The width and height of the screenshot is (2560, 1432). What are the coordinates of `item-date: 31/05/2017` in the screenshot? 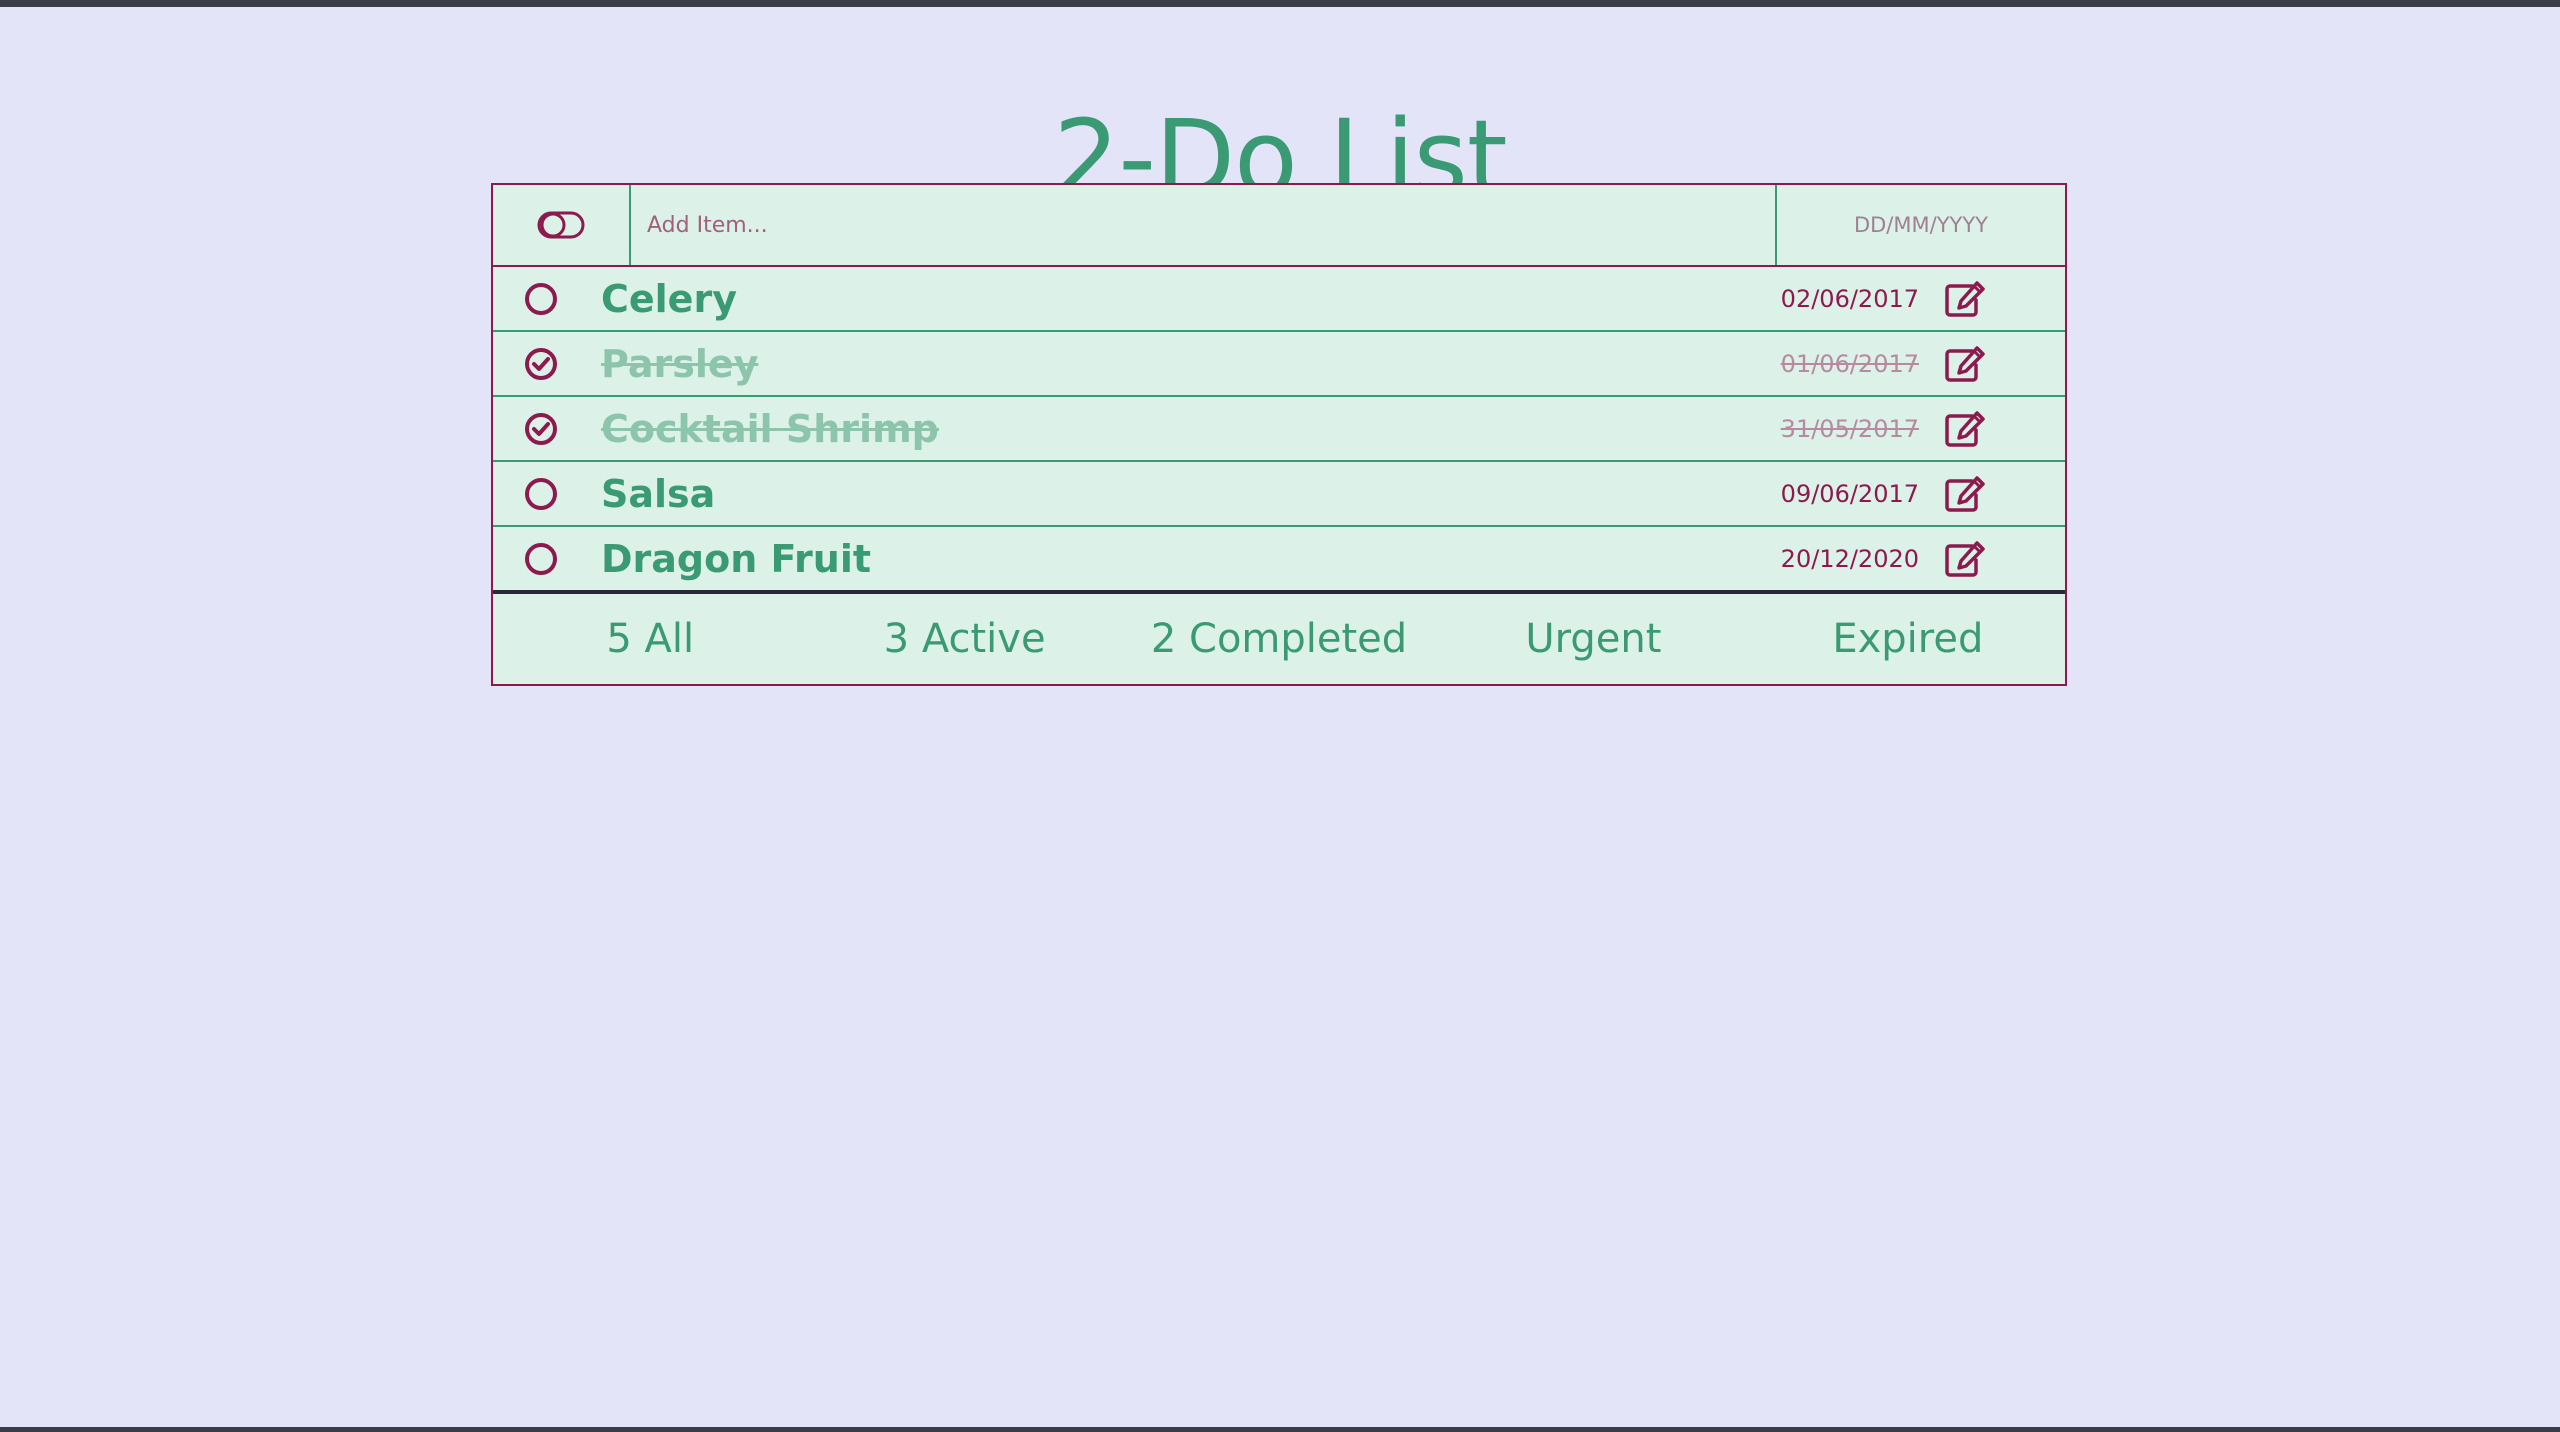 It's located at (1849, 428).